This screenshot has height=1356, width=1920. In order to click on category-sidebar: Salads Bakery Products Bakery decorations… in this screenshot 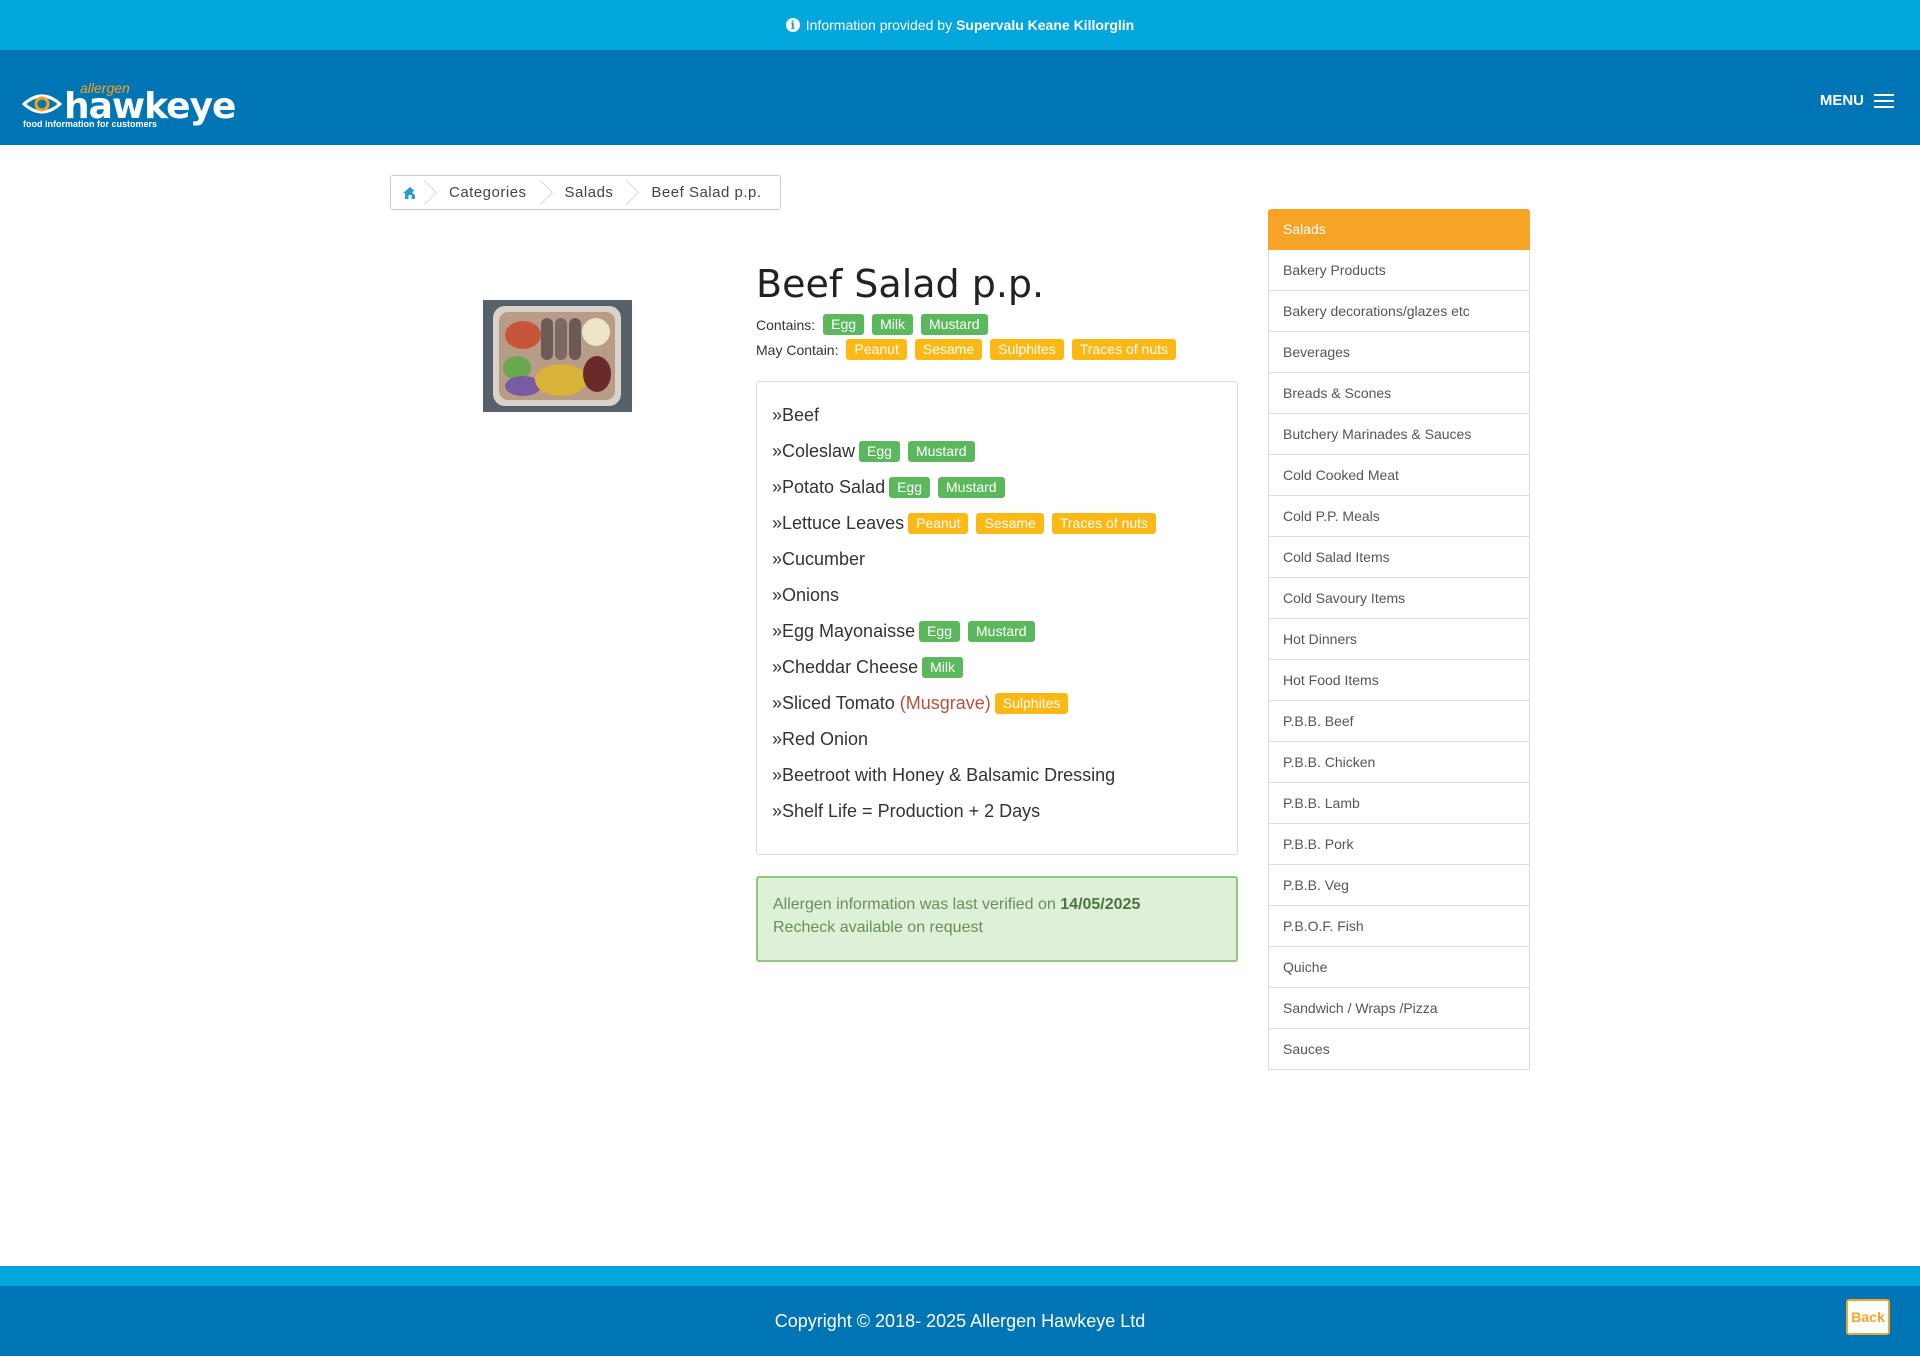, I will do `click(1399, 639)`.